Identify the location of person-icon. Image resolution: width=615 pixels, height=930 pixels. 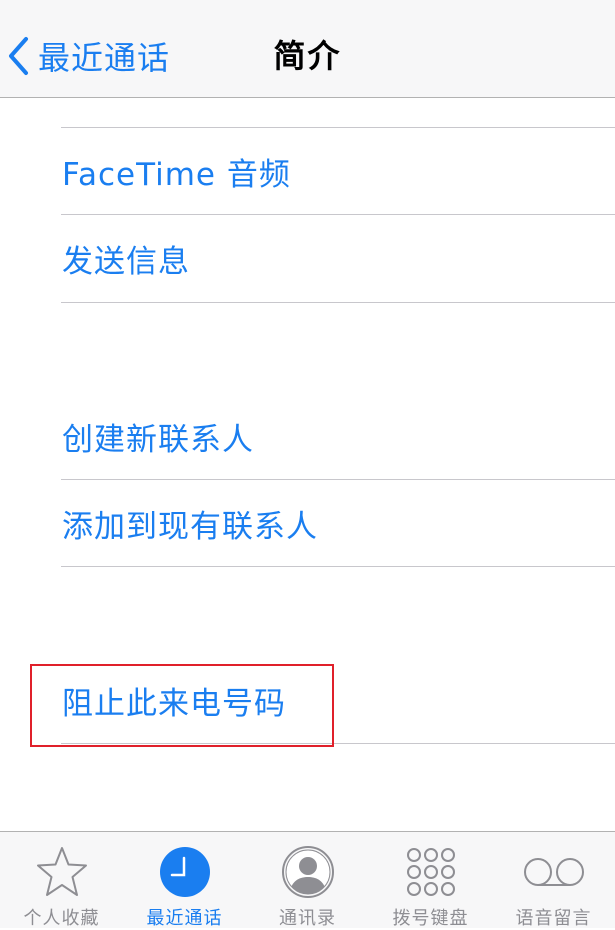
(307, 872).